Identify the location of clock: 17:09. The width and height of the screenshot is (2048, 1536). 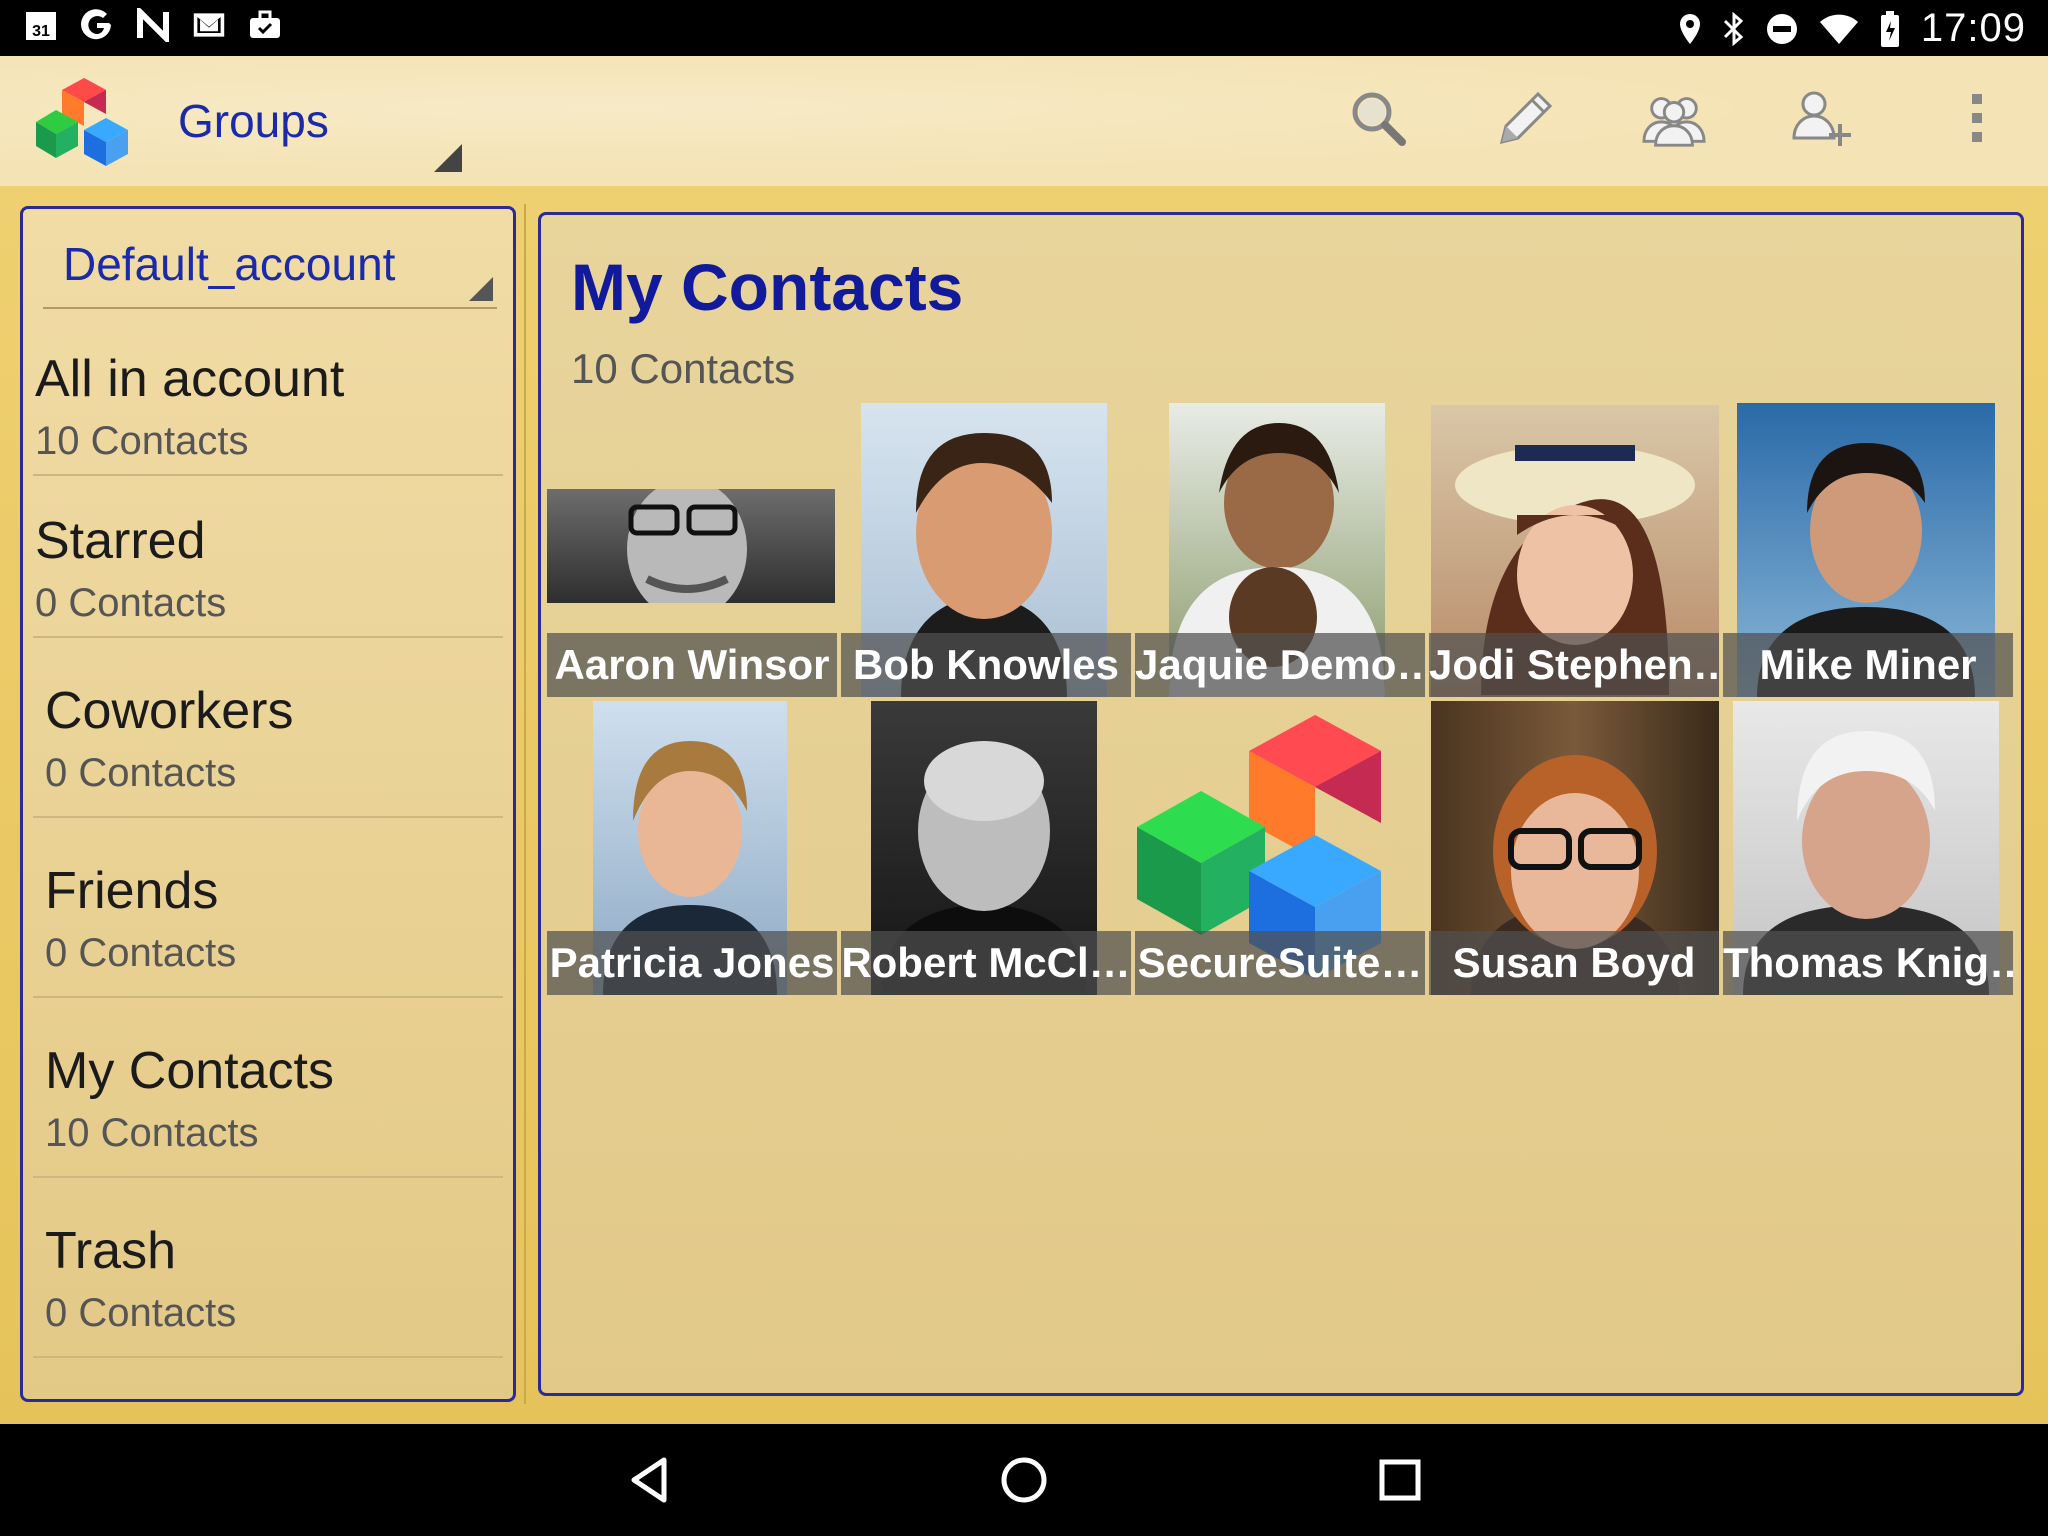
(1973, 28).